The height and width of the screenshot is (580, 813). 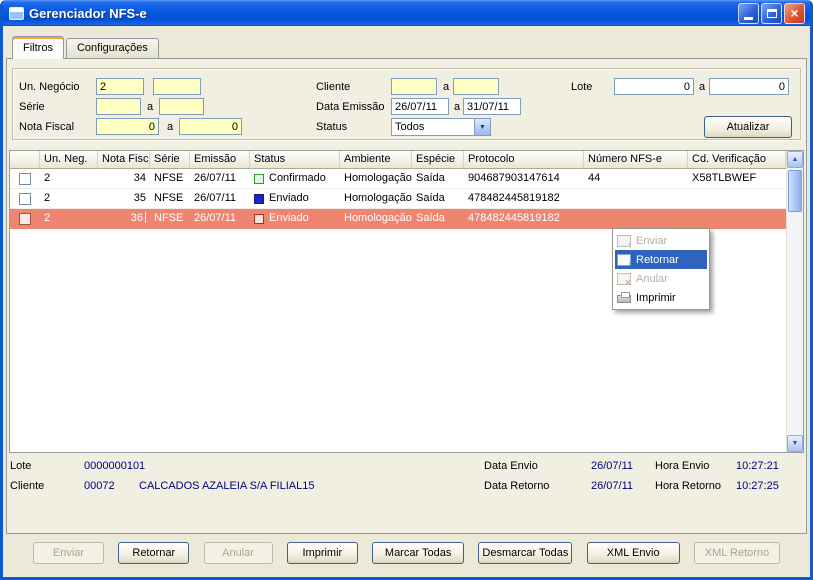 I want to click on action-imprimir-button: Imprimir, so click(x=322, y=553).